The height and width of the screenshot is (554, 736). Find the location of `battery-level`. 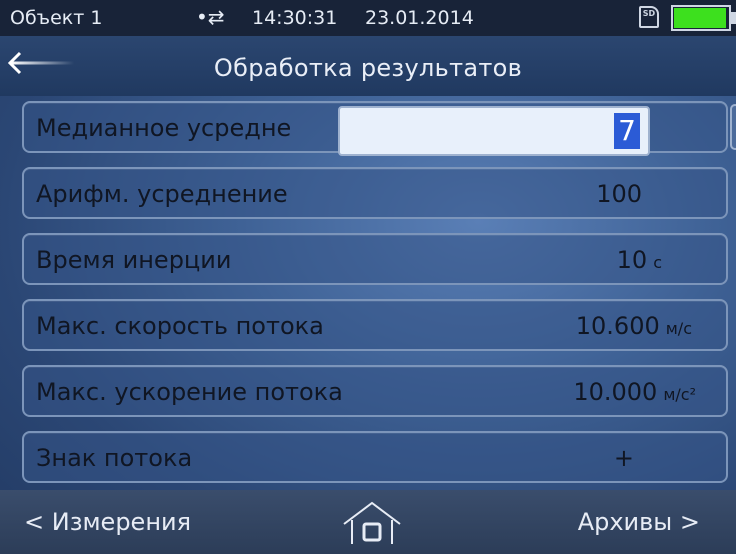

battery-level is located at coordinates (700, 18).